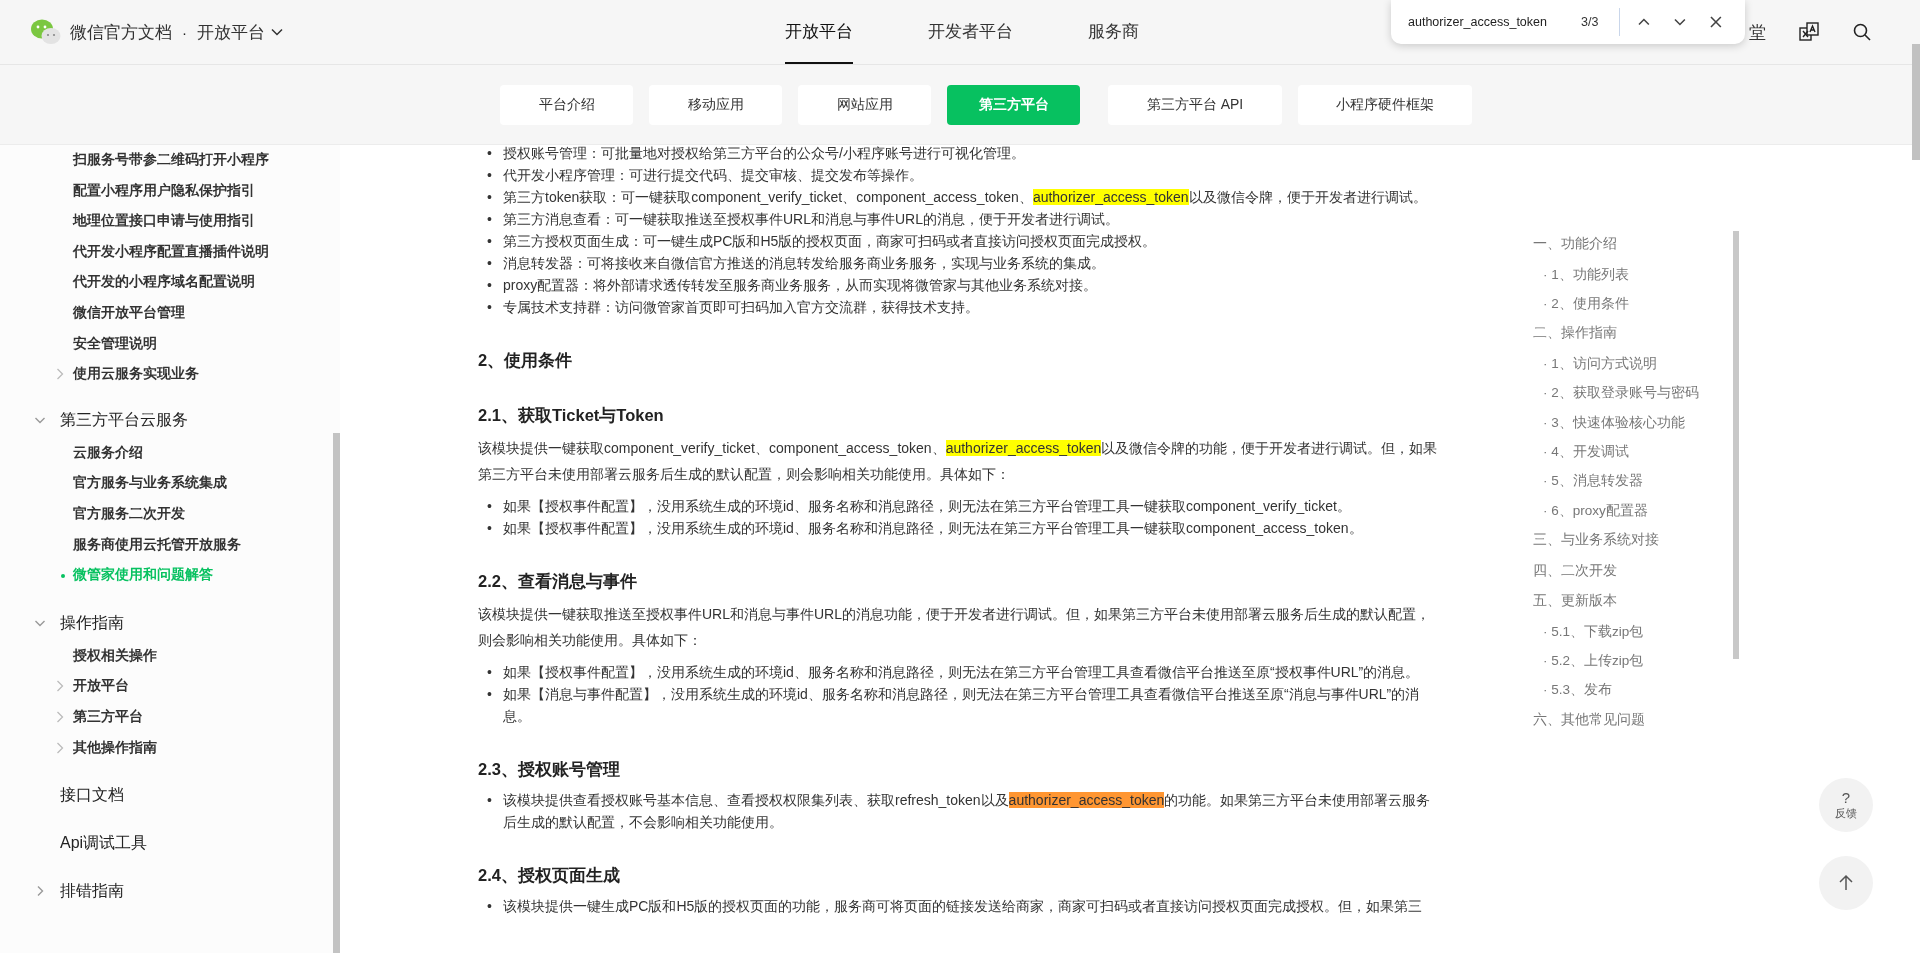 The image size is (1920, 953). I want to click on sidebar-item: 地理位置接口申请与使用指引, so click(166, 221).